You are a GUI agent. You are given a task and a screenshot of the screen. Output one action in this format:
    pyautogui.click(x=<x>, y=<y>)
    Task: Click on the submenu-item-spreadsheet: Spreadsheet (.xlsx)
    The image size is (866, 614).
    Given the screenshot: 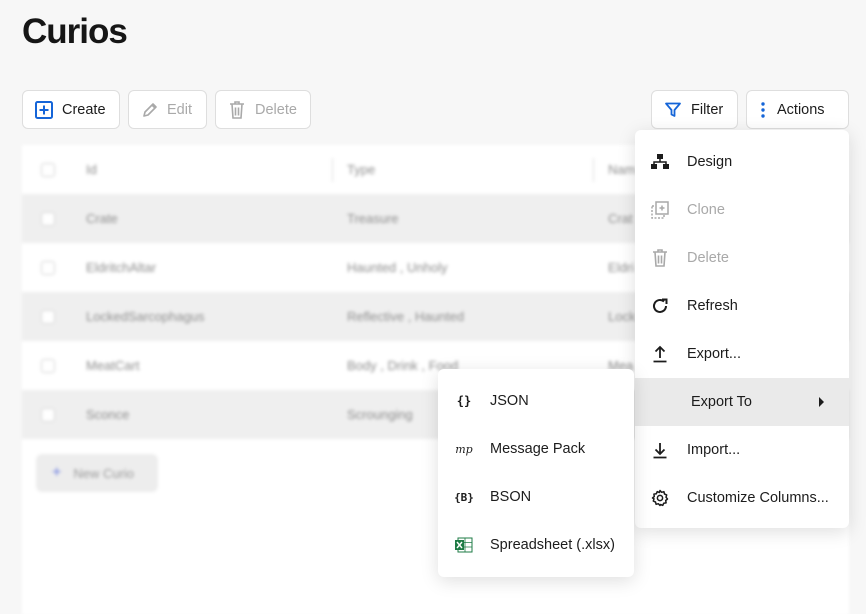 What is the action you would take?
    pyautogui.click(x=536, y=545)
    